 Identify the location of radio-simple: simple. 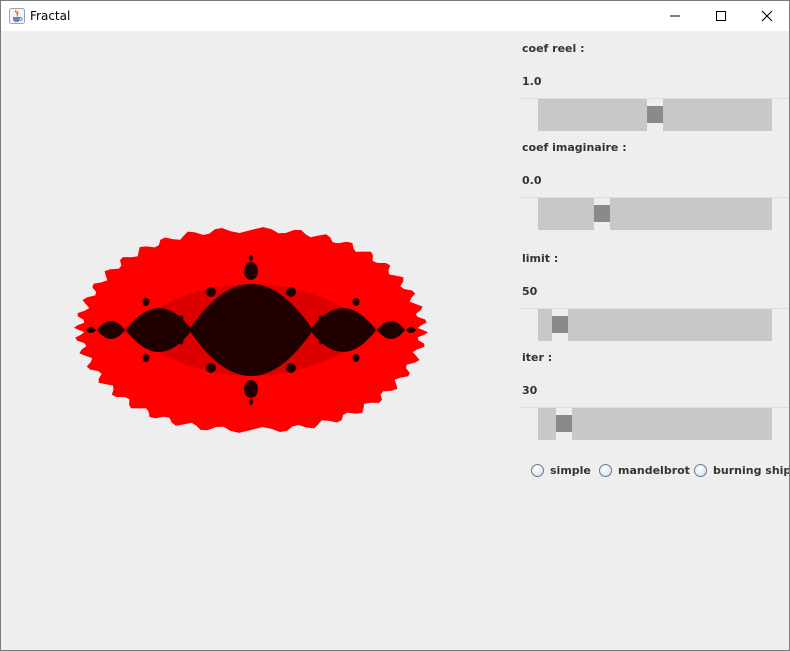
(561, 470).